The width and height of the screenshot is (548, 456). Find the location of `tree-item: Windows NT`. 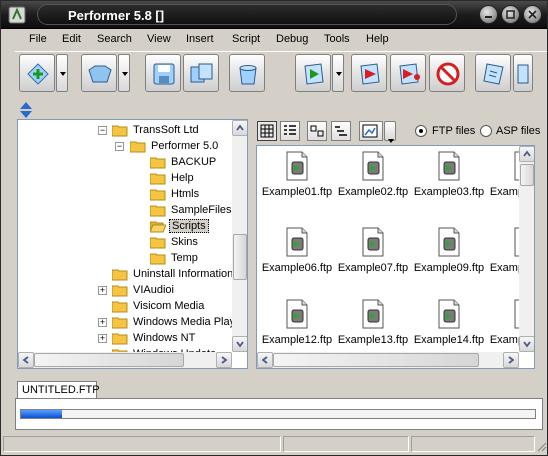

tree-item: Windows NT is located at coordinates (154, 338).